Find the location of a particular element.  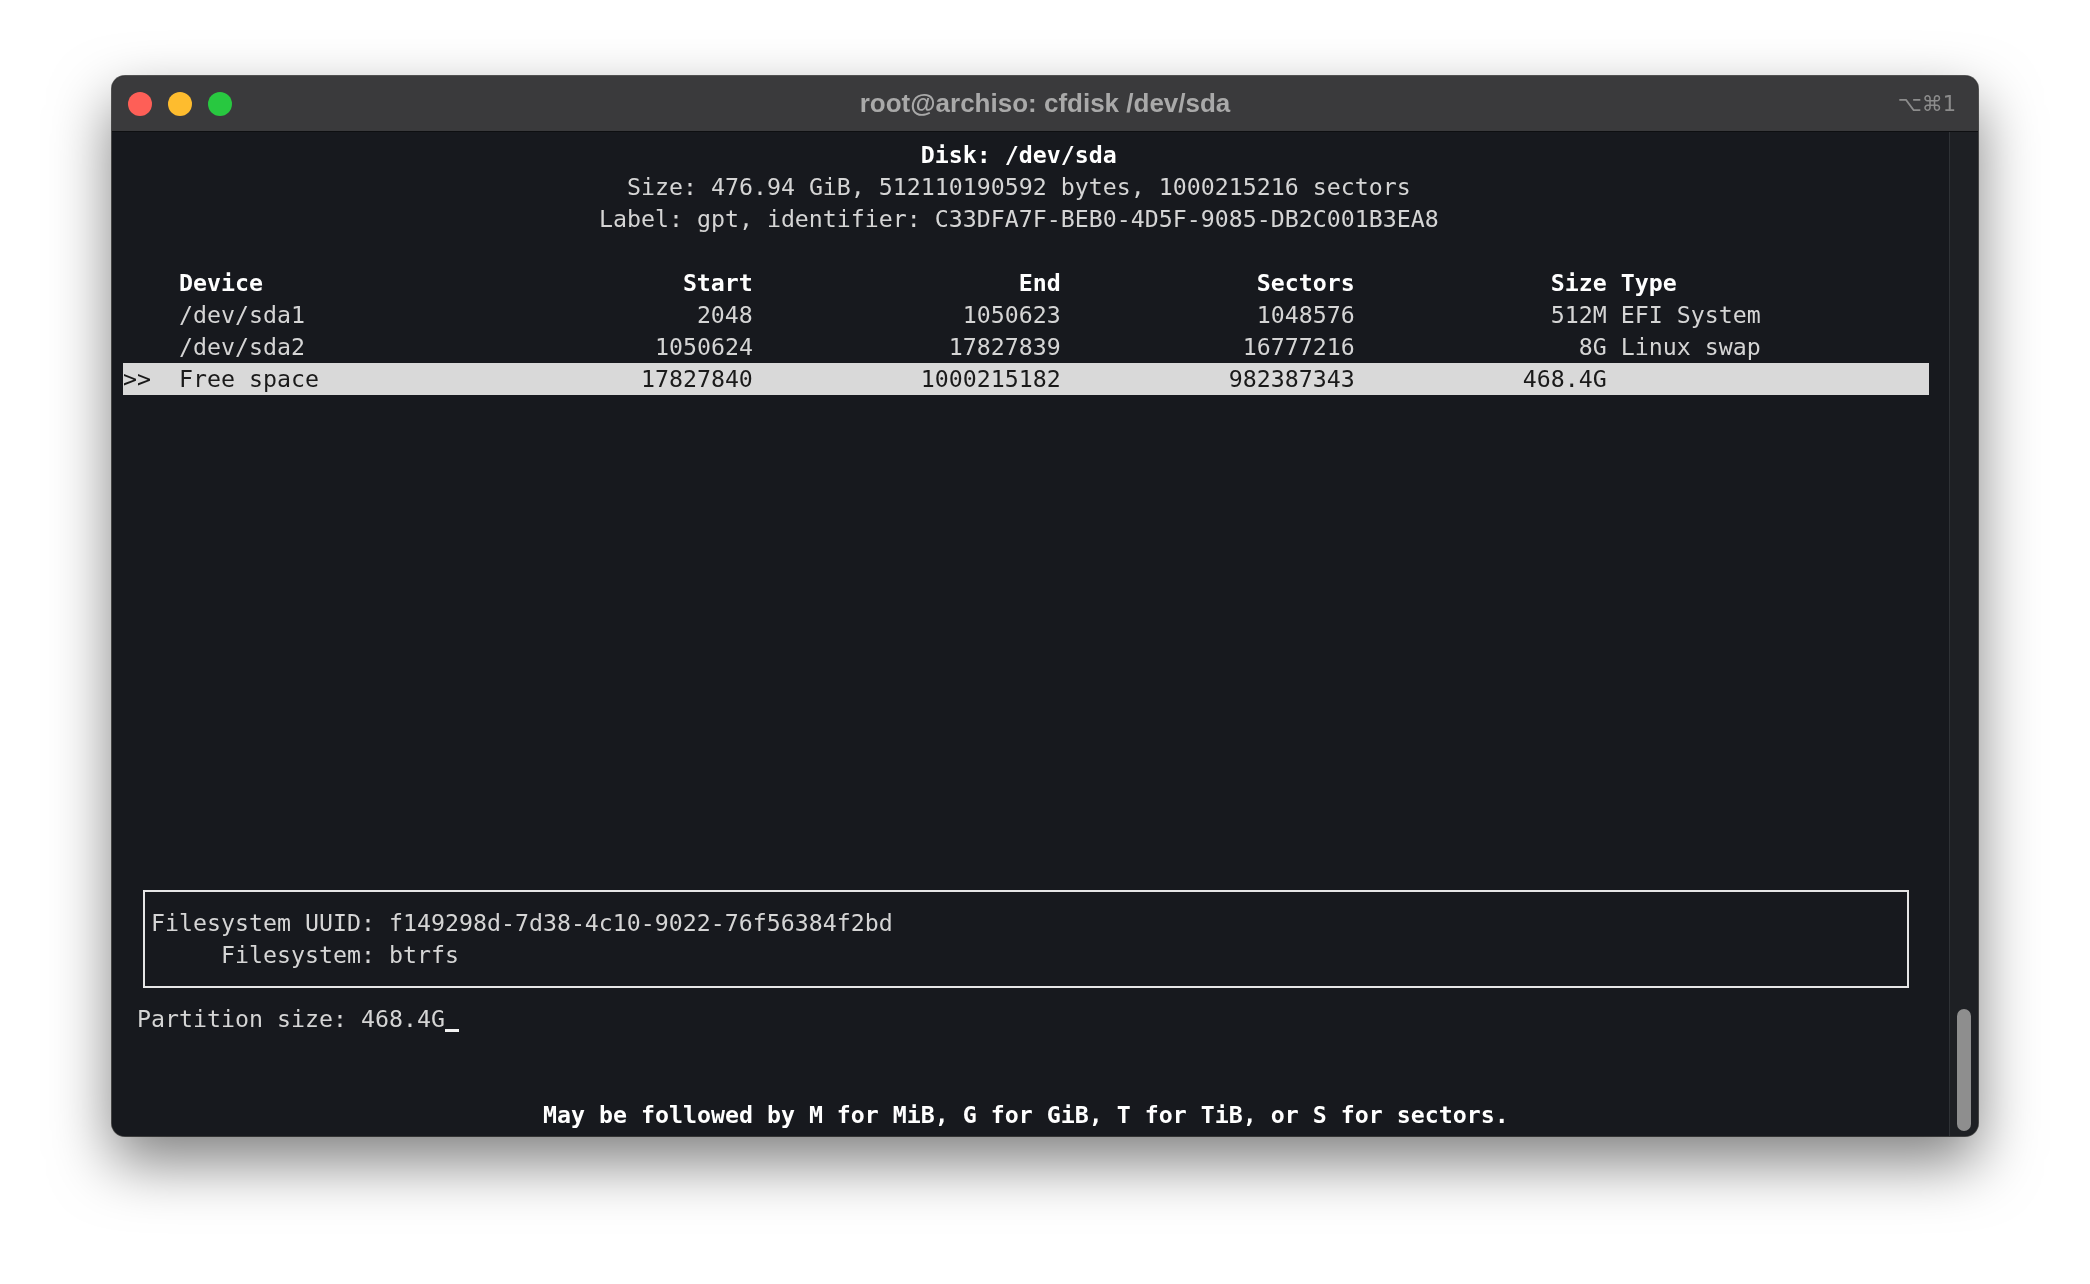

table-cell-text: 1000215182 is located at coordinates (990, 379).